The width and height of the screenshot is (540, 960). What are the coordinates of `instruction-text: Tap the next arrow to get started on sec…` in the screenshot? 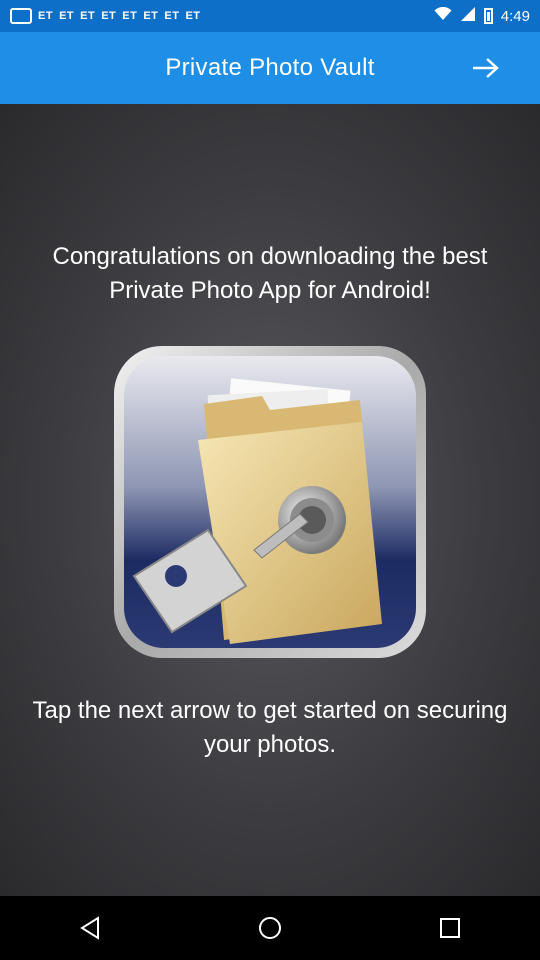 It's located at (270, 727).